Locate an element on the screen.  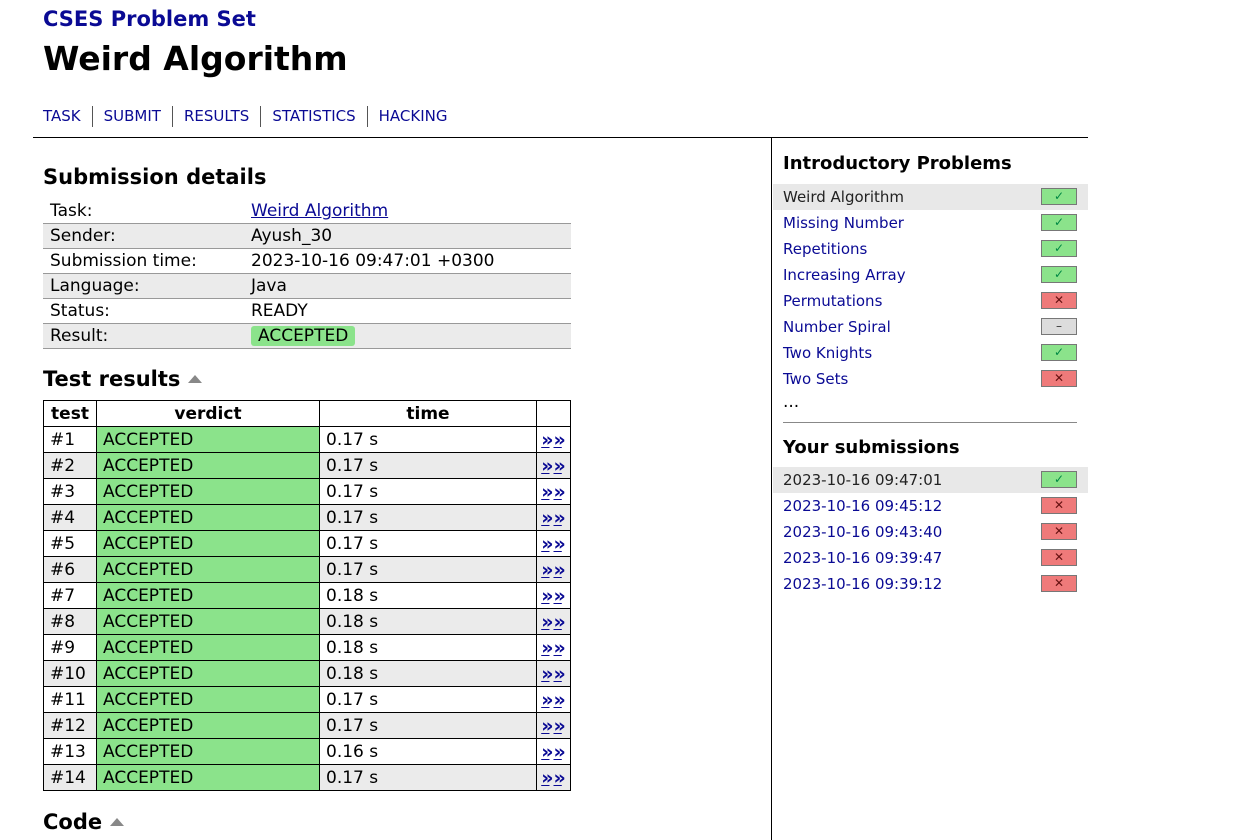
problem-item-label: Increasing Array is located at coordinates (844, 275).